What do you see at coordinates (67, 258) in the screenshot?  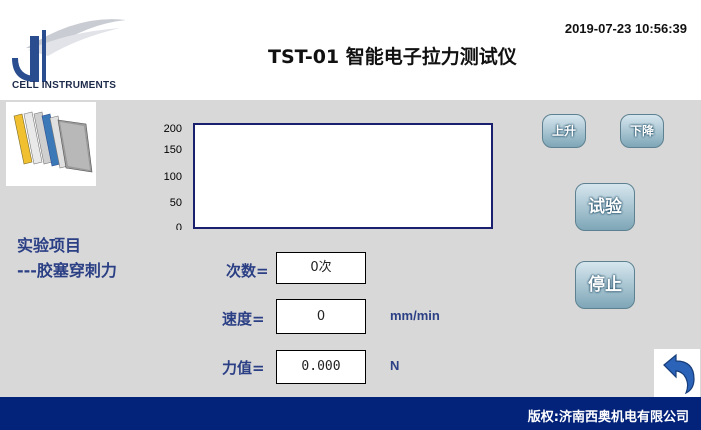 I see `project-label: 实验项目 ---胶塞穿刺力` at bounding box center [67, 258].